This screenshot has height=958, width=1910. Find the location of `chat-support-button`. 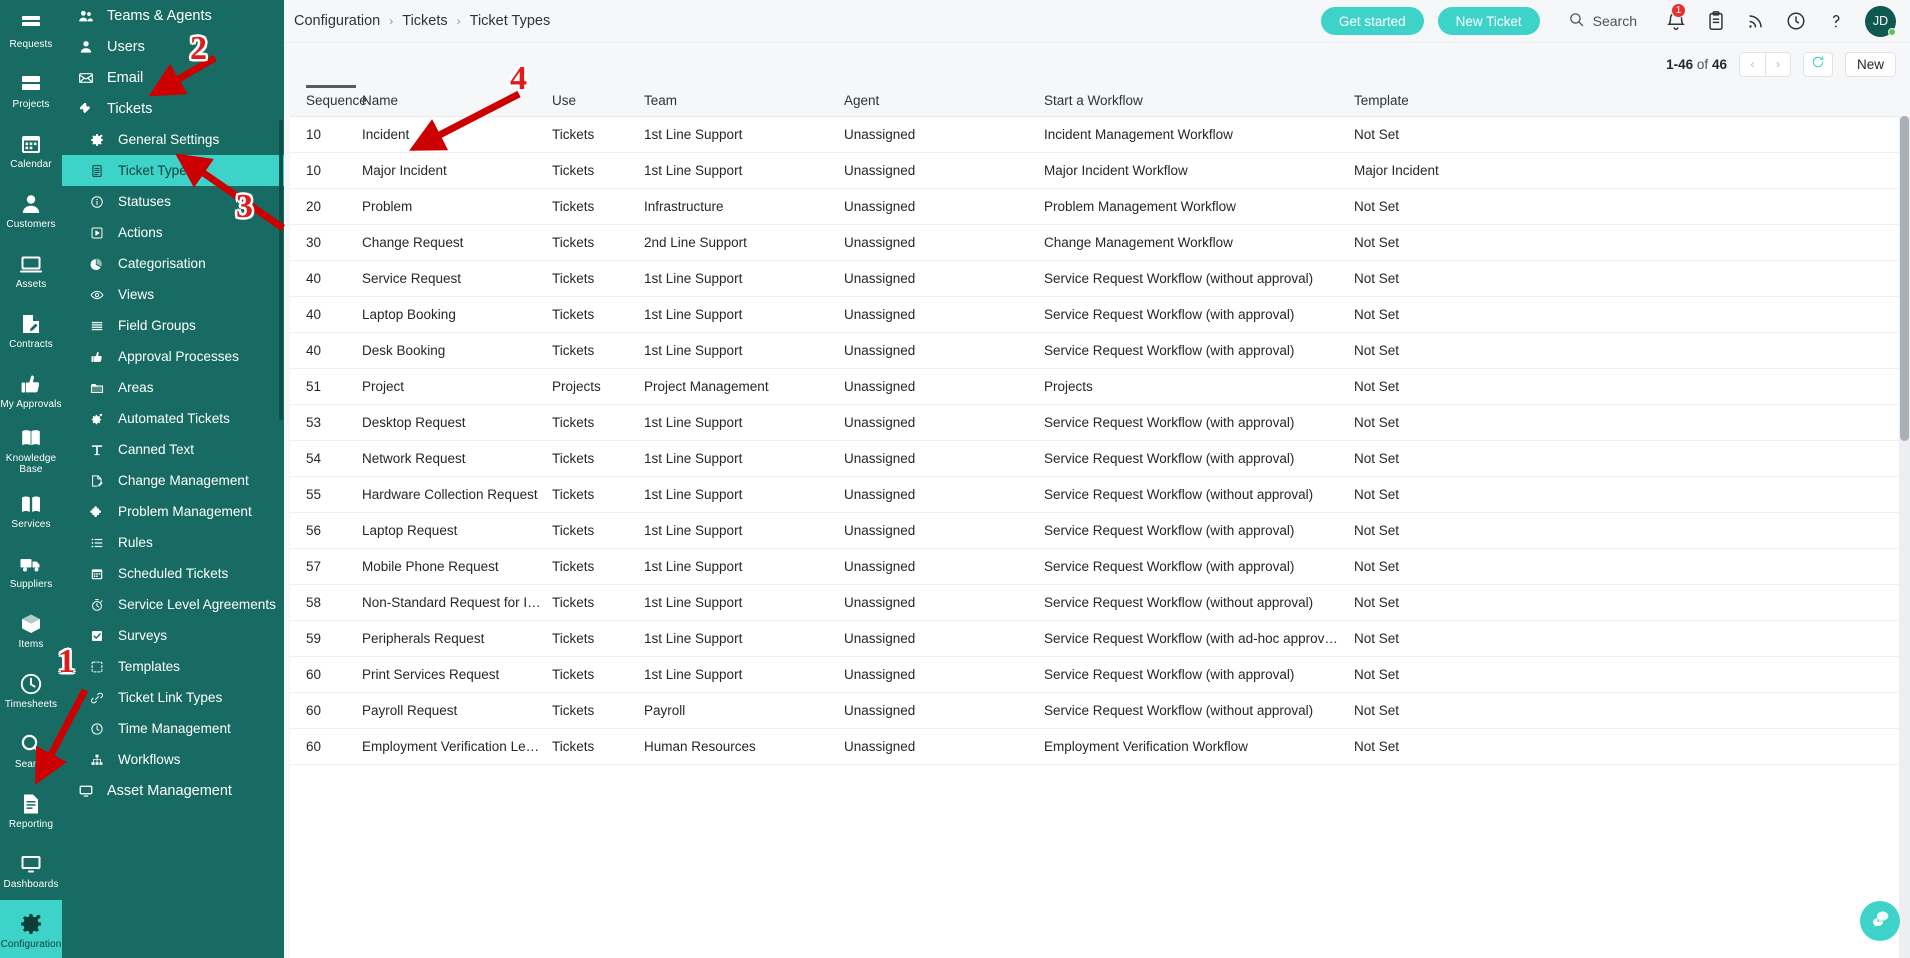

chat-support-button is located at coordinates (1880, 921).